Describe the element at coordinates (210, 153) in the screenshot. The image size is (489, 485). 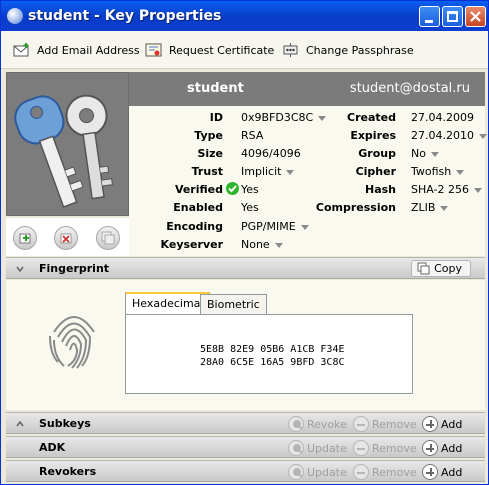
I see `prop-label-size: Size` at that location.